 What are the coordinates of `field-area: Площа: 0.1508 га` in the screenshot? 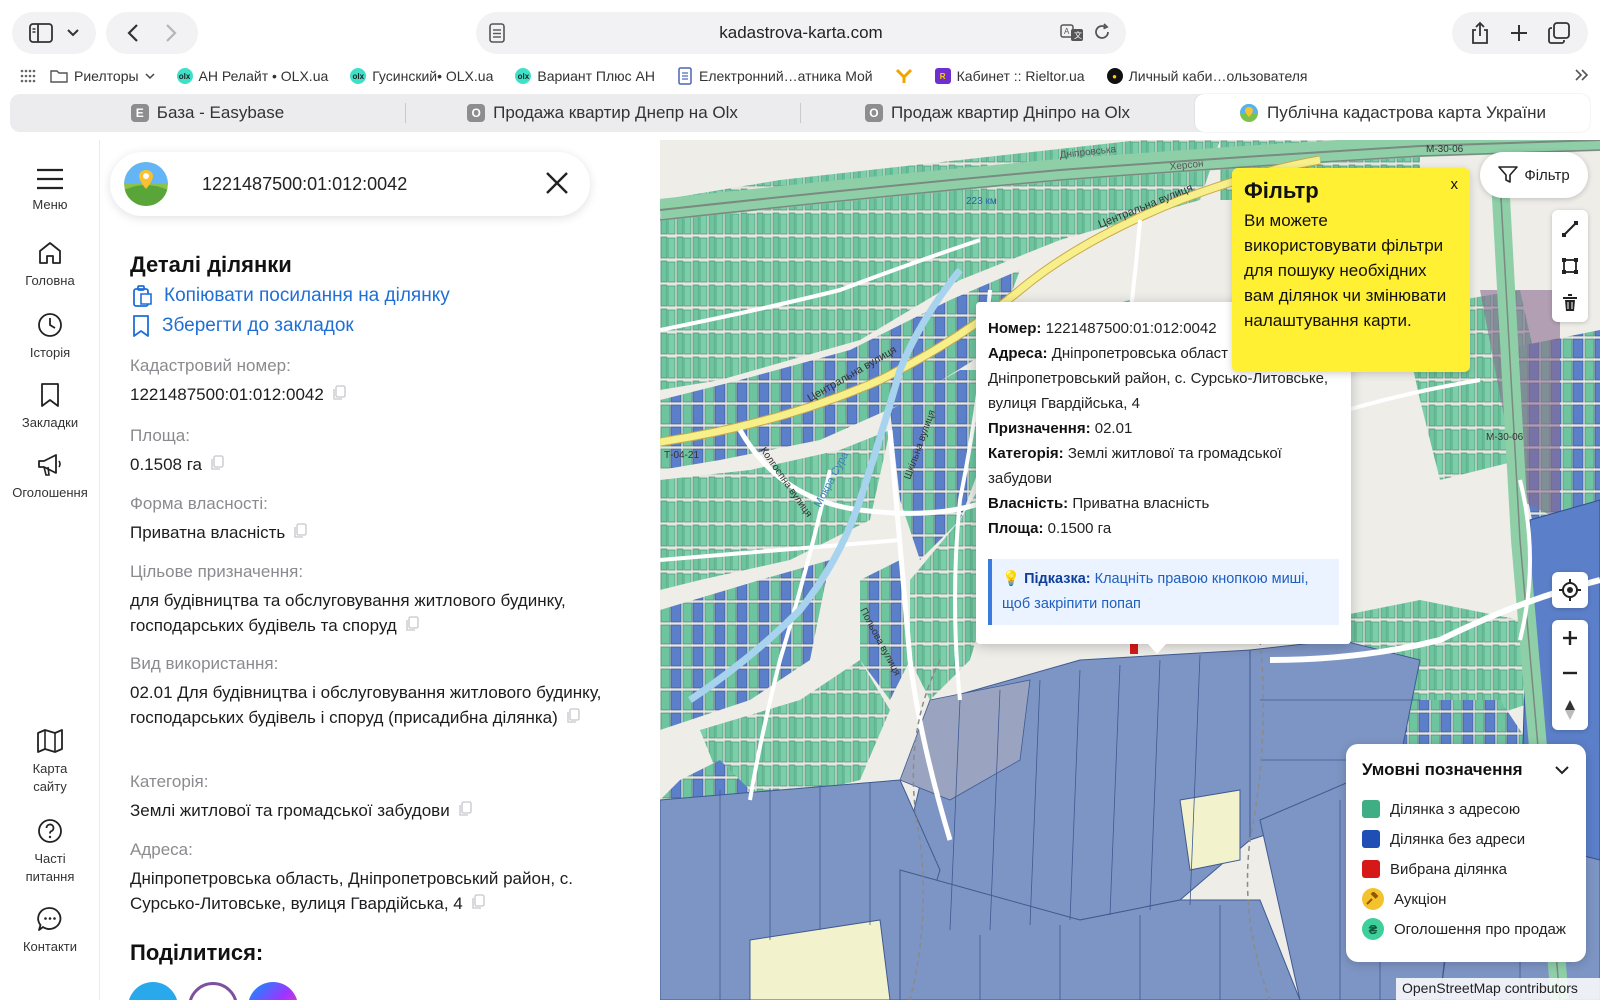 It's located at (380, 452).